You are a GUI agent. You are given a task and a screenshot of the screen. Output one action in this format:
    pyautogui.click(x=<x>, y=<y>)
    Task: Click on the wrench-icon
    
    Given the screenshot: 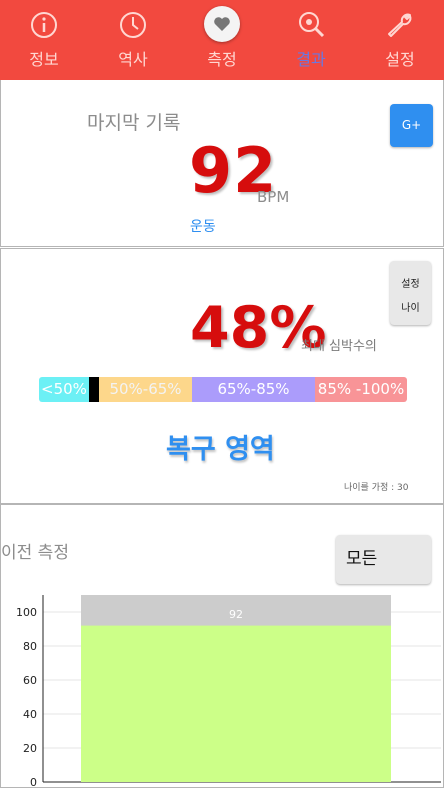 What is the action you would take?
    pyautogui.click(x=400, y=25)
    